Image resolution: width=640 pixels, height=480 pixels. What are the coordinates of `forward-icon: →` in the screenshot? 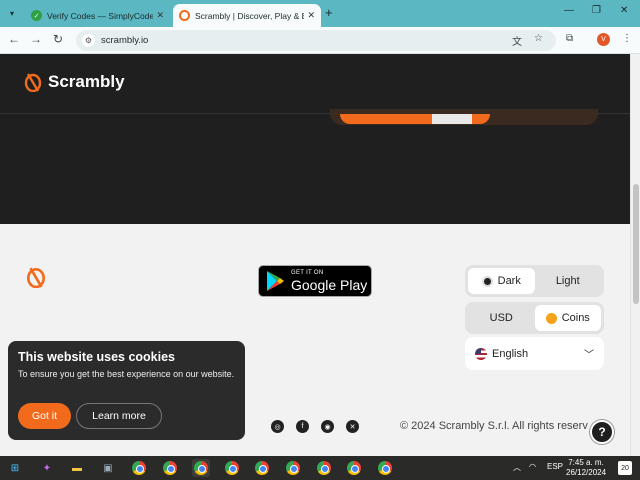 It's located at (36, 39).